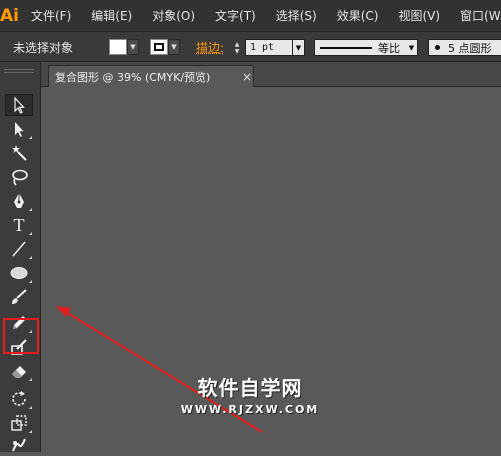 Image resolution: width=501 pixels, height=456 pixels. I want to click on stroke-weight-dropdown-icon: ▼, so click(299, 47).